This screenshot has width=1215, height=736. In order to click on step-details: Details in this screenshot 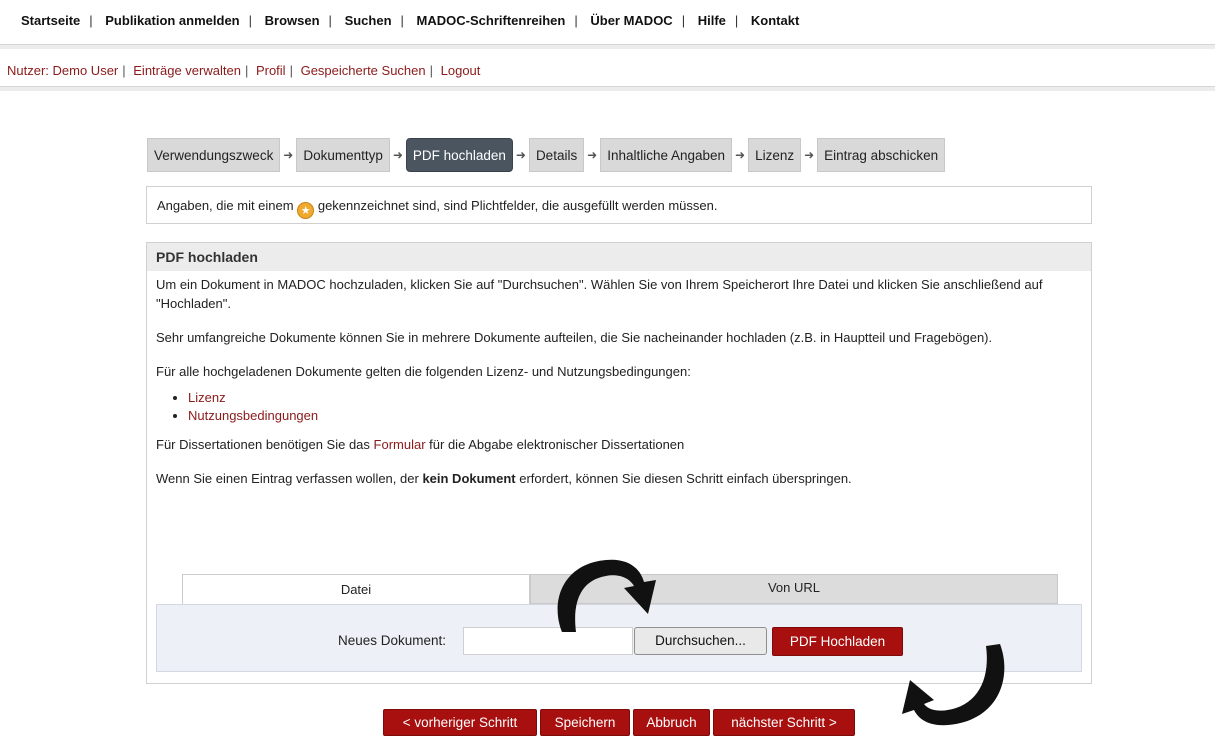, I will do `click(556, 155)`.